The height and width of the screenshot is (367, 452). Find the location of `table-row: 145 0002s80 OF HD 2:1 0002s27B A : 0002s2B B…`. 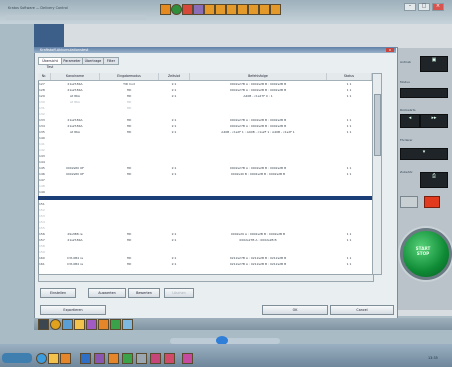

table-row: 145 0002s80 OF HD 2:1 0002s27B A : 0002s2B B… is located at coordinates (205, 168).